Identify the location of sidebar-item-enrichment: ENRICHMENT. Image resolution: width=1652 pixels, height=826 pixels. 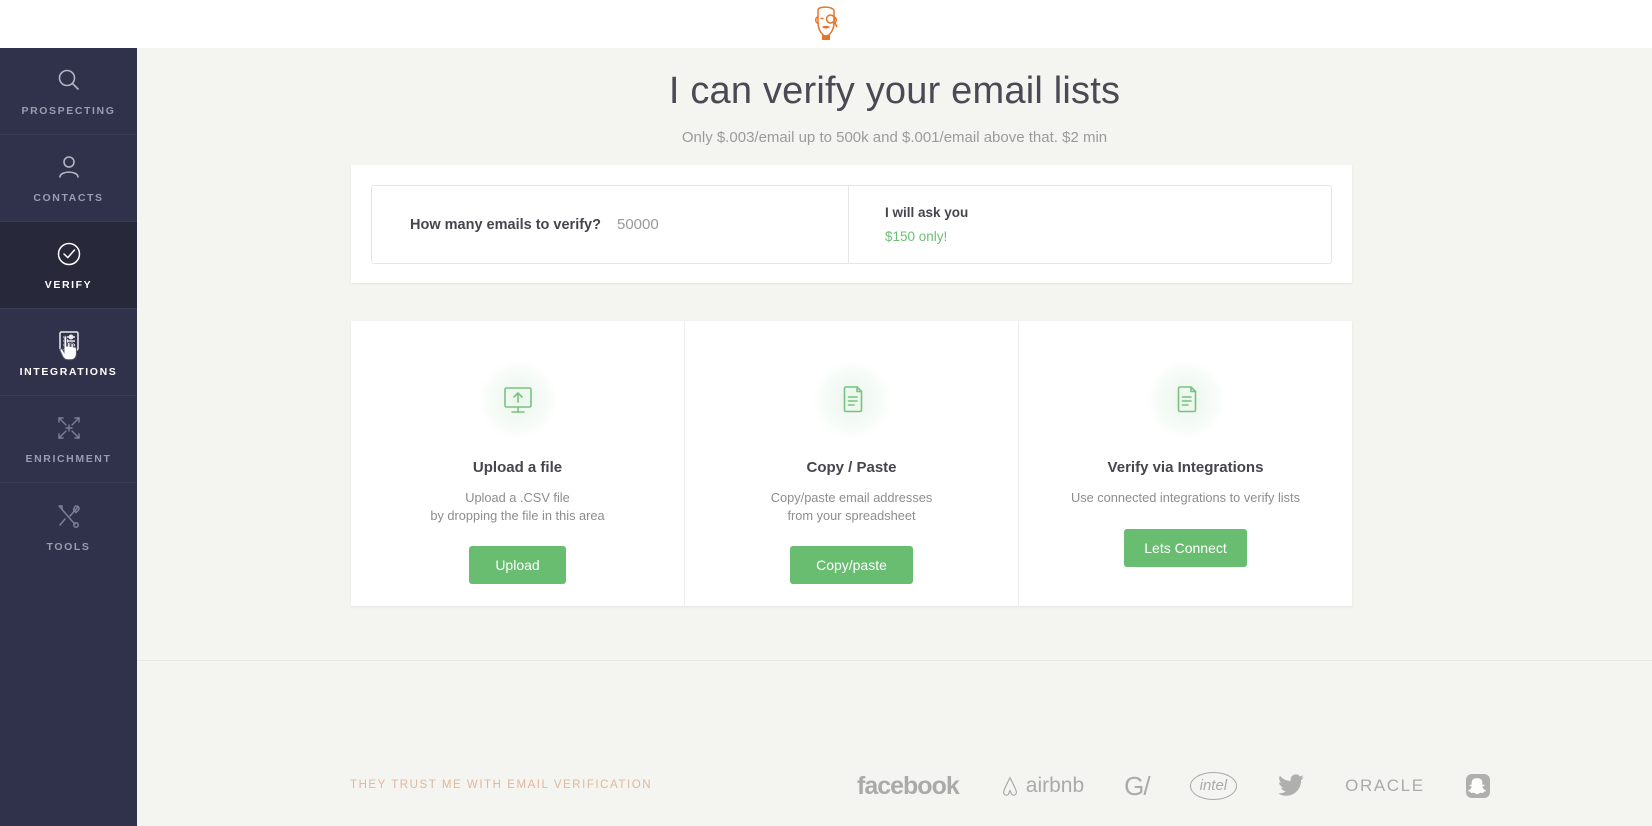
(68, 439).